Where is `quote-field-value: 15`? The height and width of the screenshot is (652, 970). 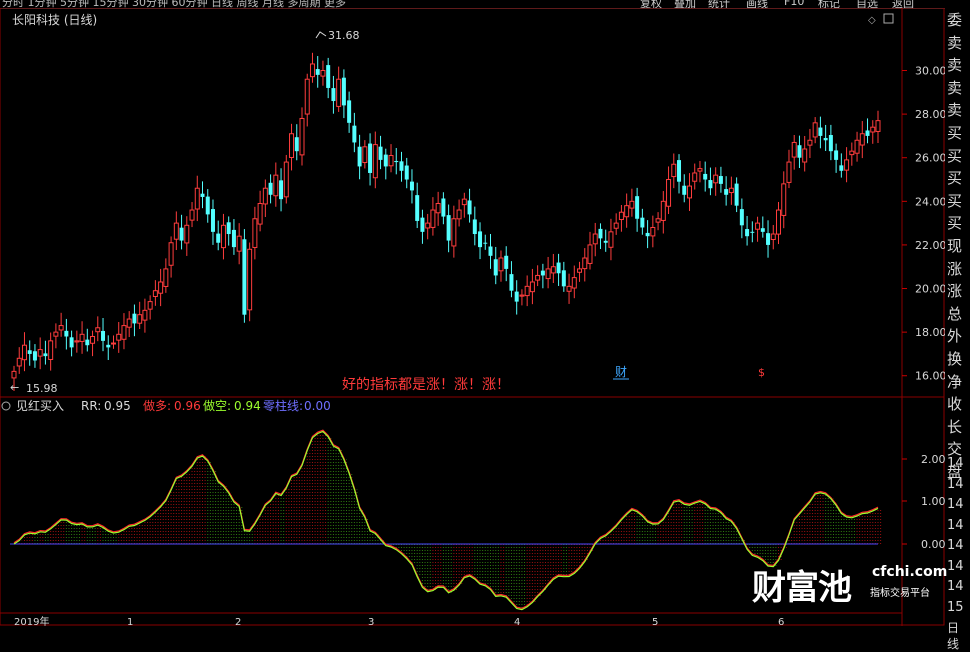 quote-field-value: 15 is located at coordinates (955, 607).